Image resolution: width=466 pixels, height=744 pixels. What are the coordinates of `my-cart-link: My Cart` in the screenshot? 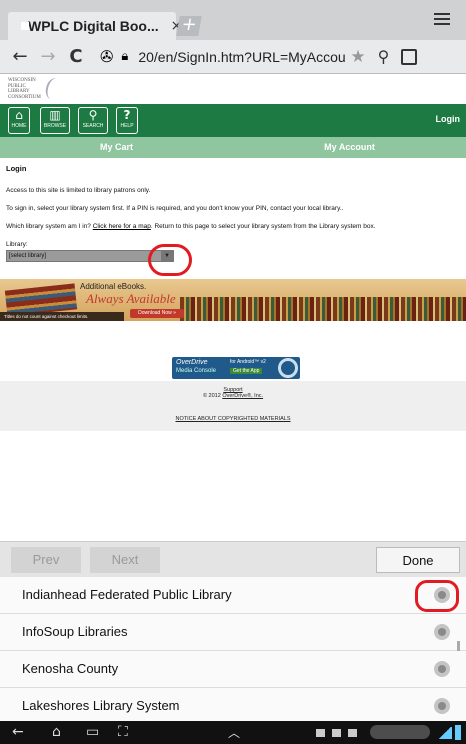 It's located at (116, 147).